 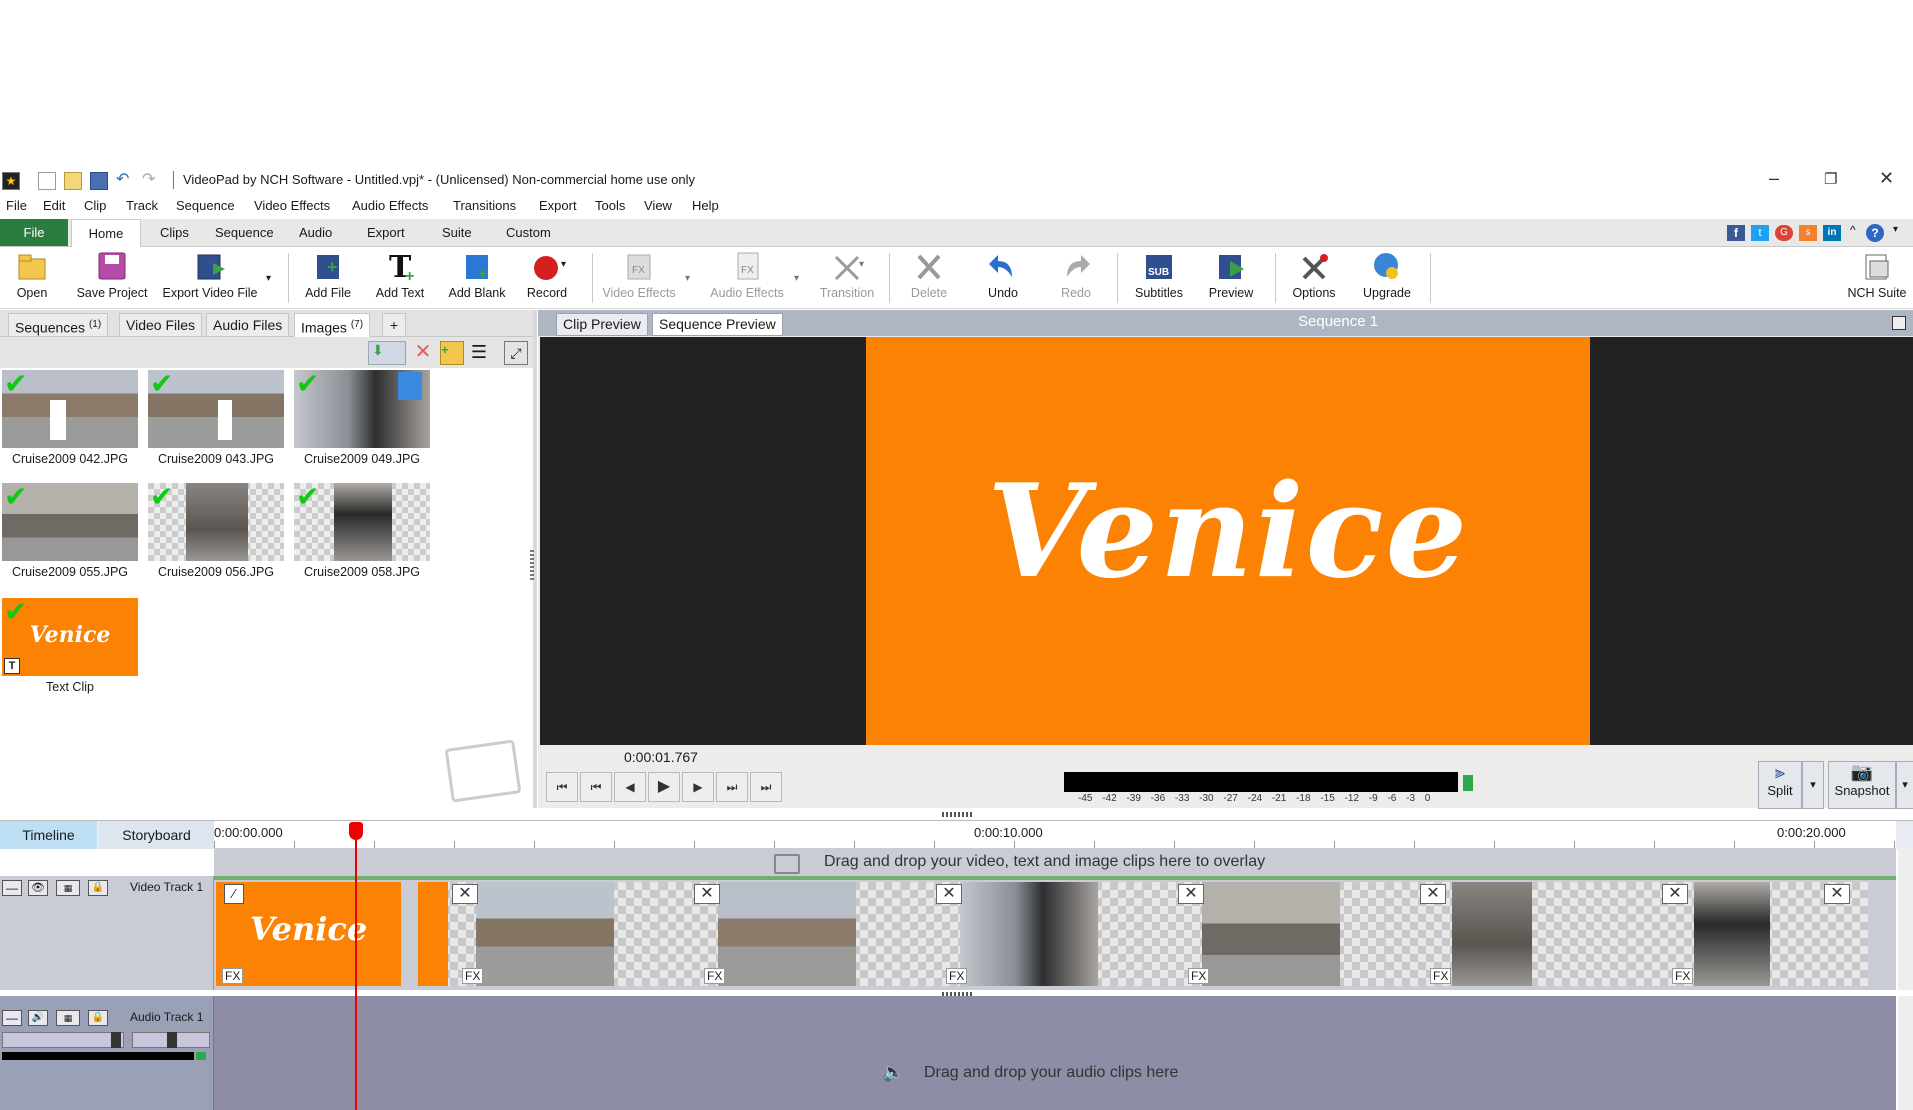 What do you see at coordinates (112, 274) in the screenshot?
I see `save-project-button: Save Project` at bounding box center [112, 274].